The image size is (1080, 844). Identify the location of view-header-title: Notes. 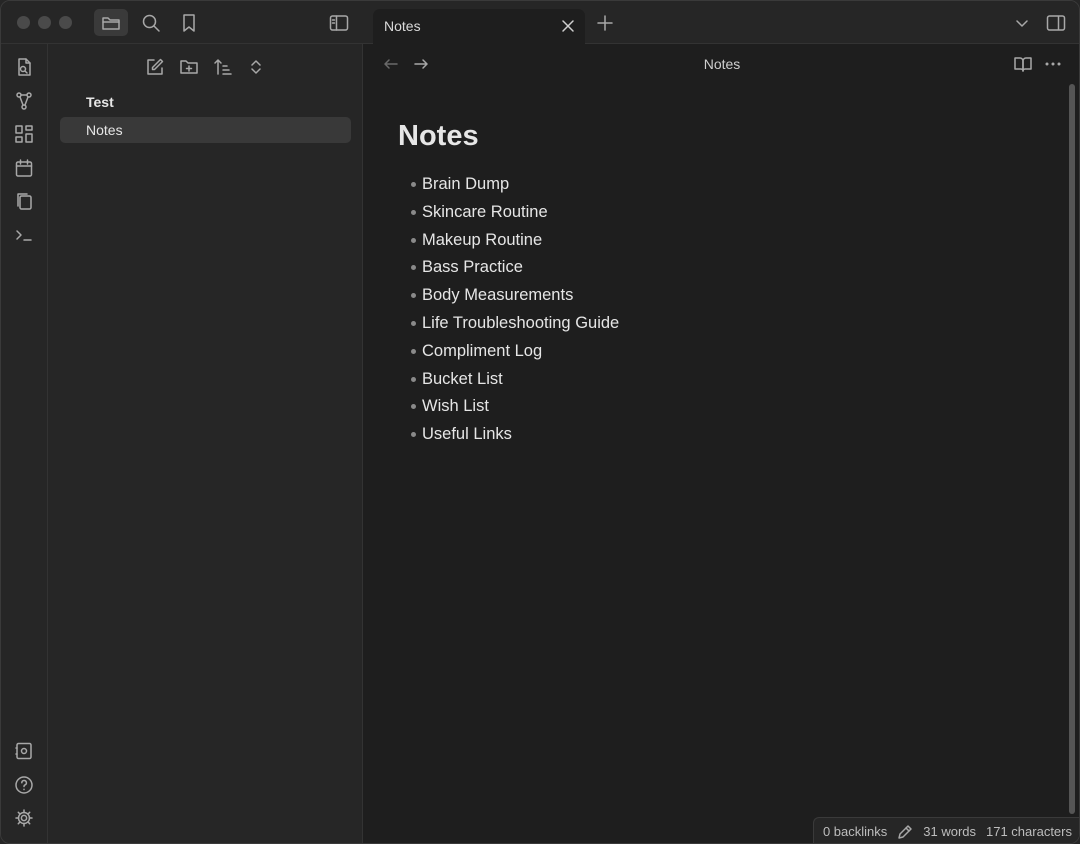
(721, 64).